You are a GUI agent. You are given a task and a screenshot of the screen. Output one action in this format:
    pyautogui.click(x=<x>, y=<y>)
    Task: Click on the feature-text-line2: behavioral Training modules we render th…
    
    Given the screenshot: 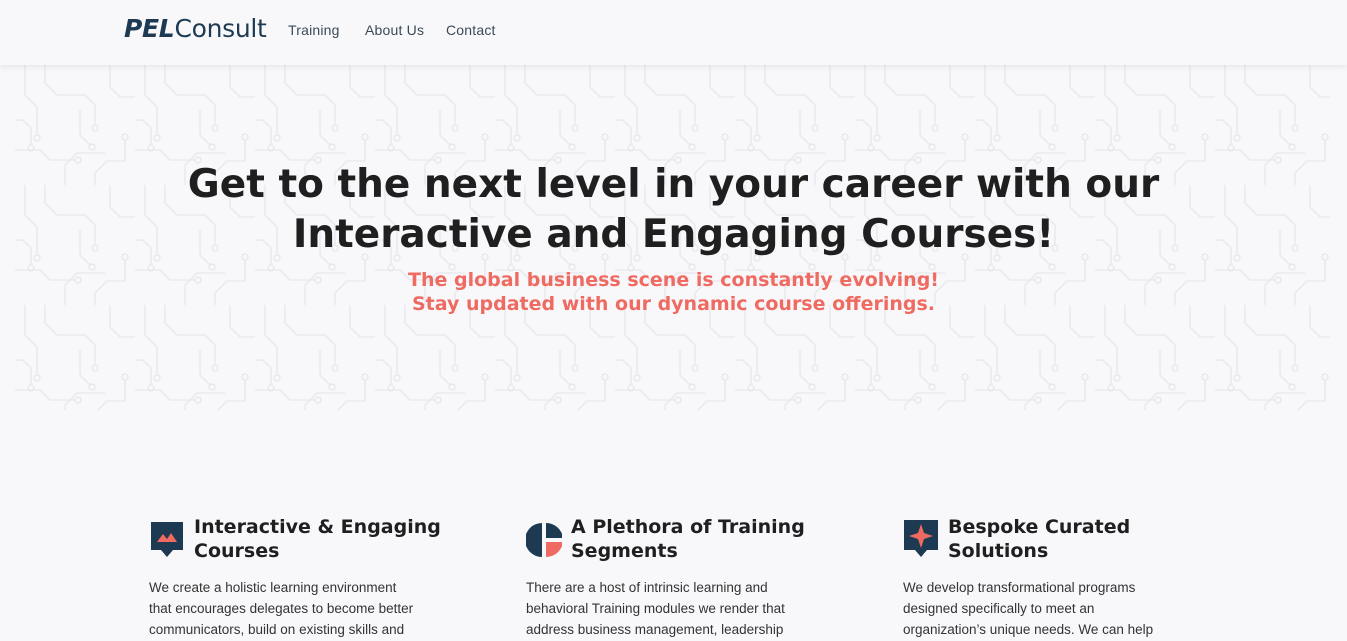 What is the action you would take?
    pyautogui.click(x=655, y=608)
    